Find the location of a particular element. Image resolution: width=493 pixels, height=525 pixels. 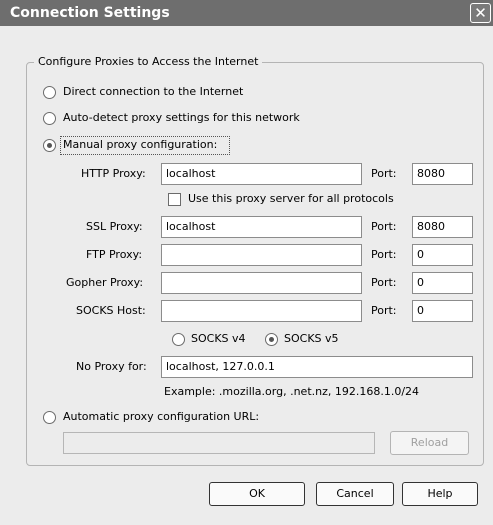

gopher-port-field: 0 is located at coordinates (442, 283).